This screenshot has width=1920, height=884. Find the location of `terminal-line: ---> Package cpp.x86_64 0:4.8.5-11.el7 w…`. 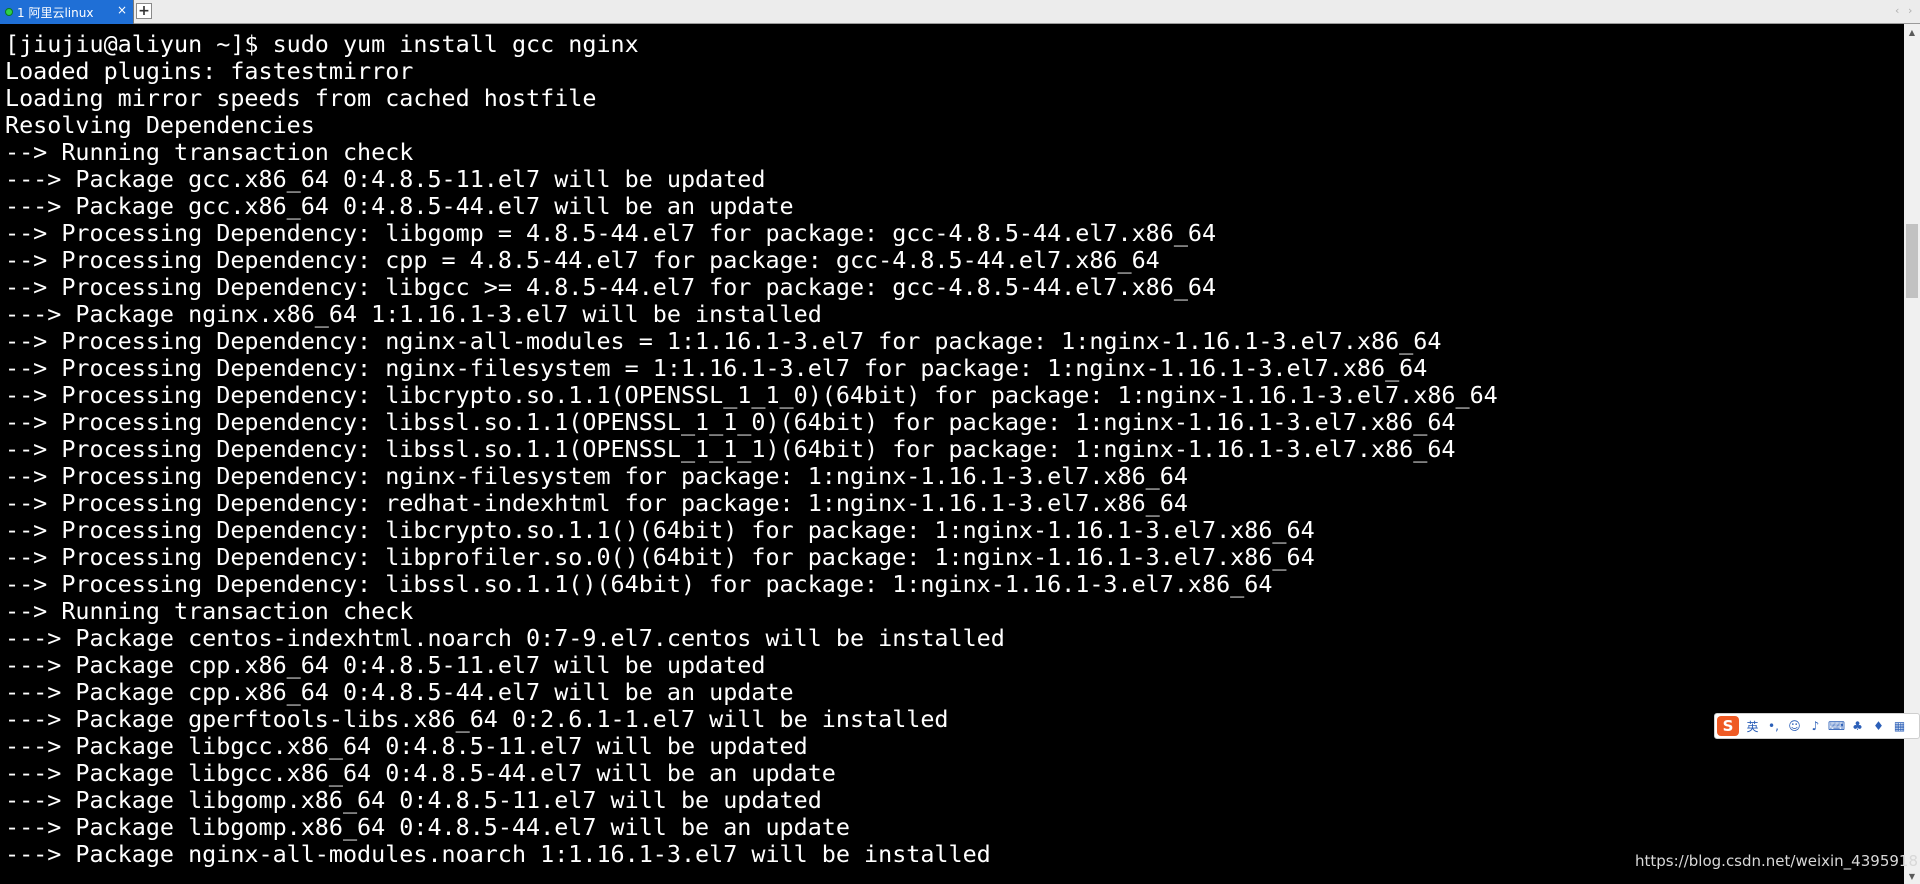

terminal-line: ---> Package cpp.x86_64 0:4.8.5-11.el7 w… is located at coordinates (385, 665).